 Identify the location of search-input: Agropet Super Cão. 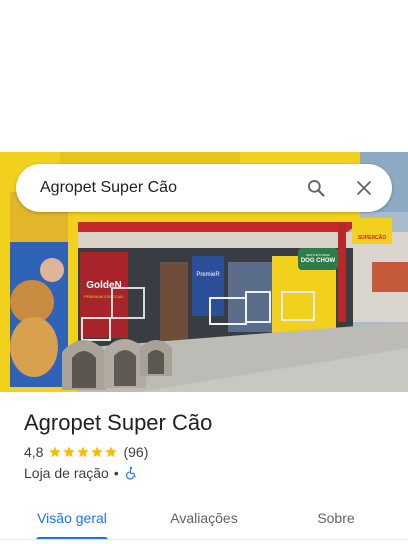
(154, 188).